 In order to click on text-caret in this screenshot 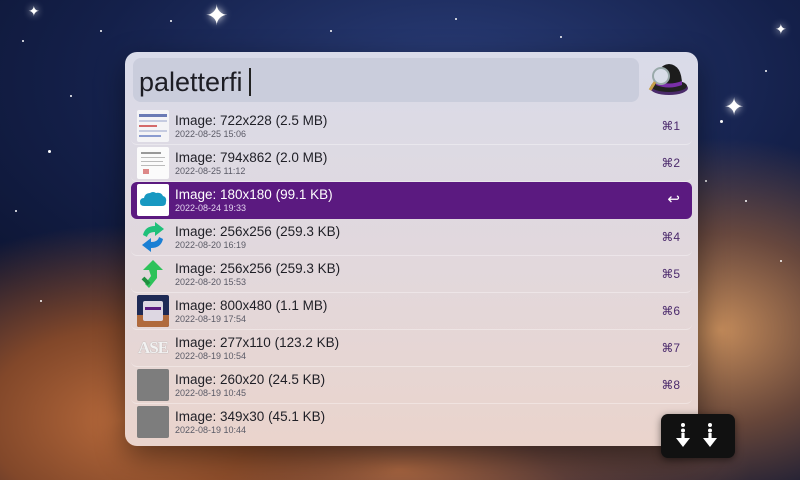, I will do `click(249, 82)`.